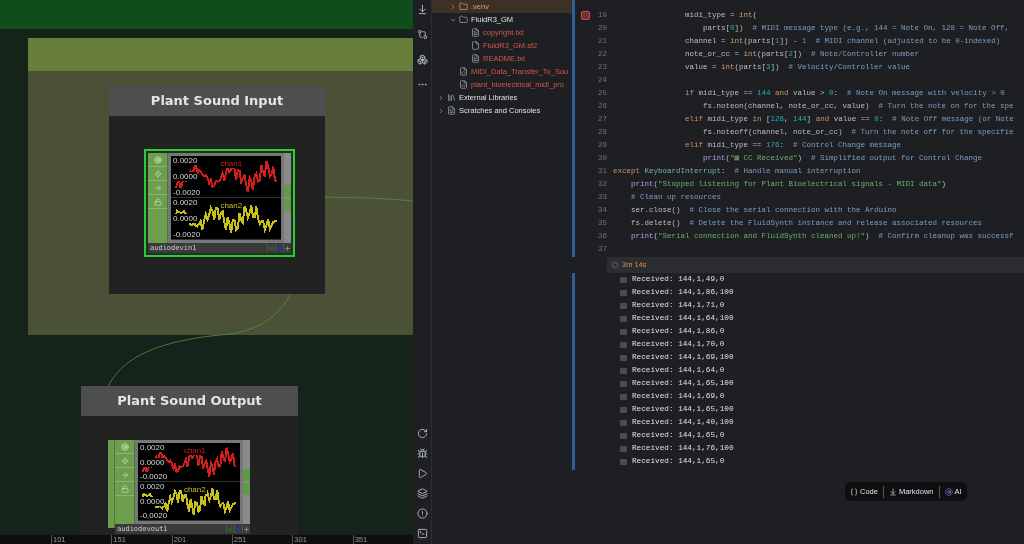  Describe the element at coordinates (189, 401) in the screenshot. I see `component-title: Plant Sound Output` at that location.